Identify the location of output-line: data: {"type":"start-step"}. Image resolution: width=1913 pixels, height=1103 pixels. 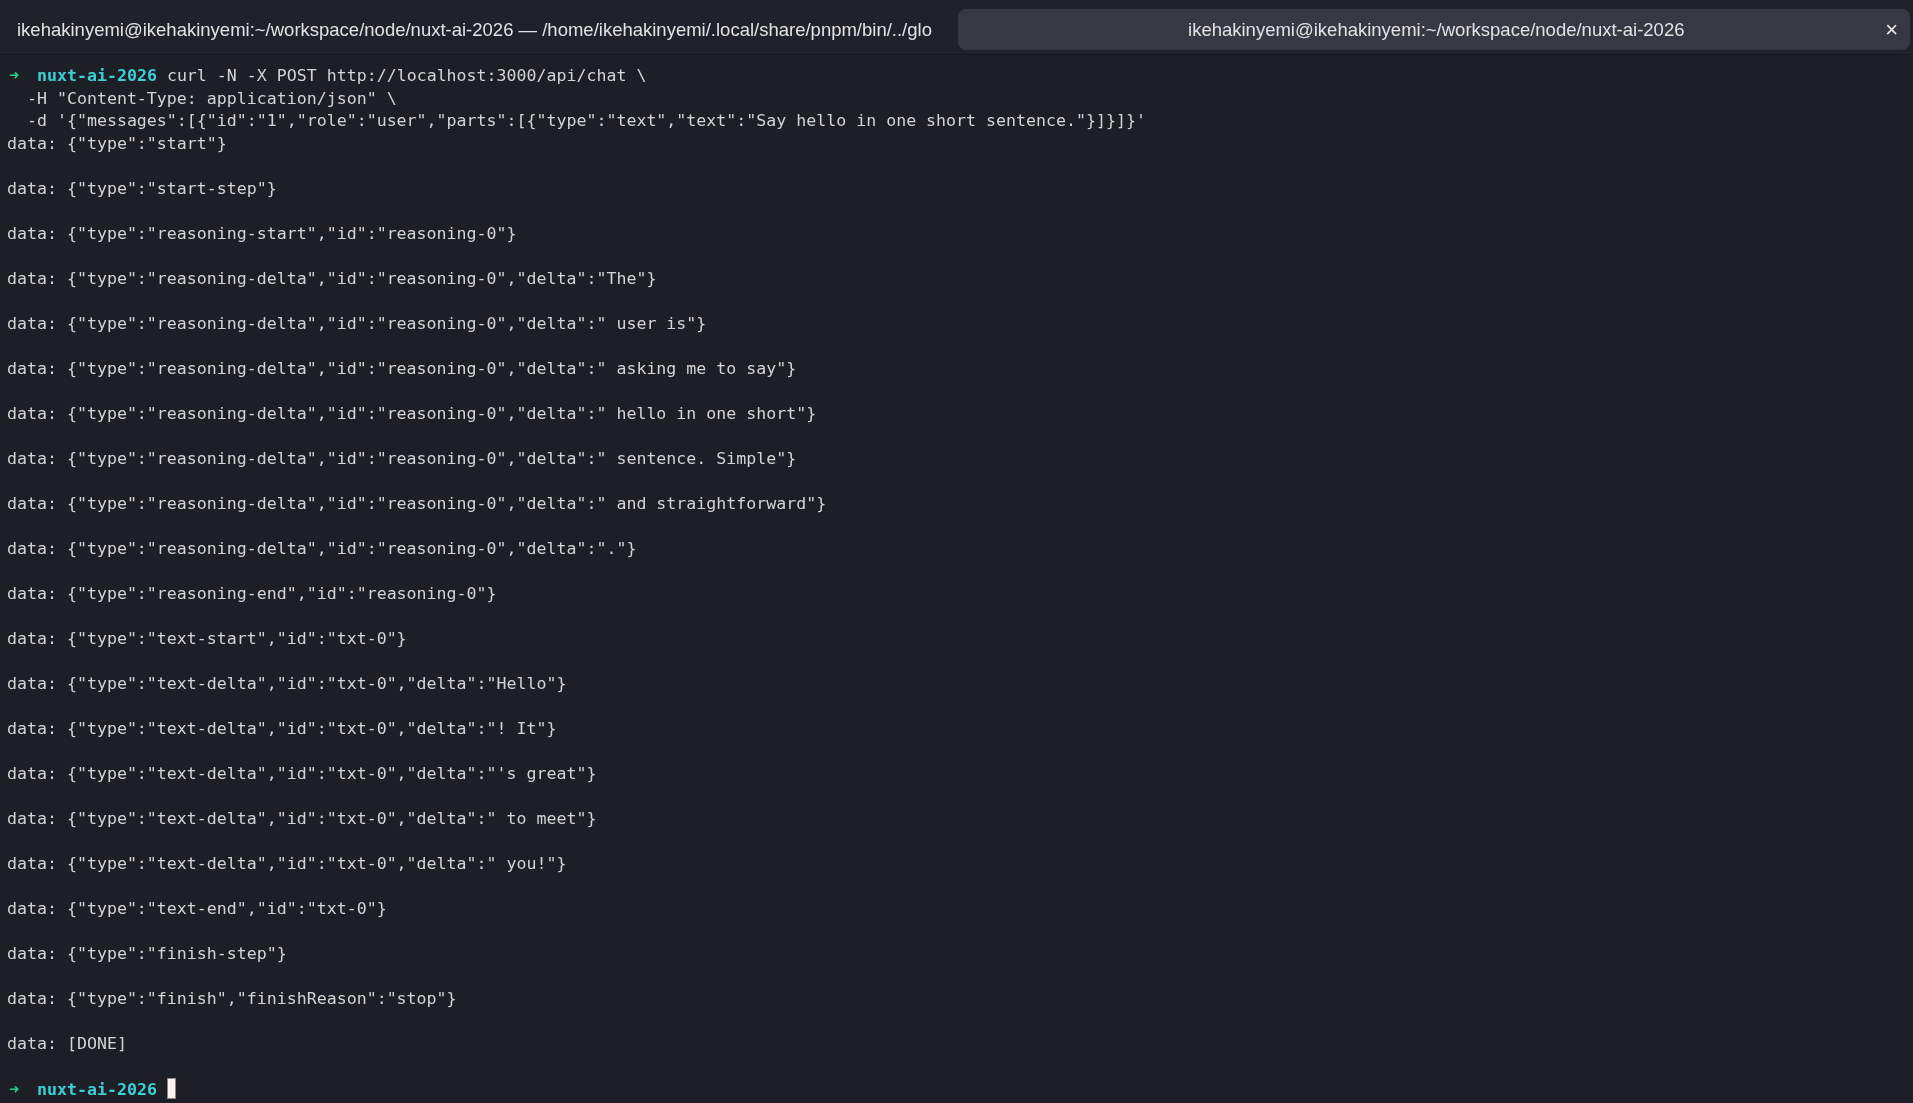
(142, 188).